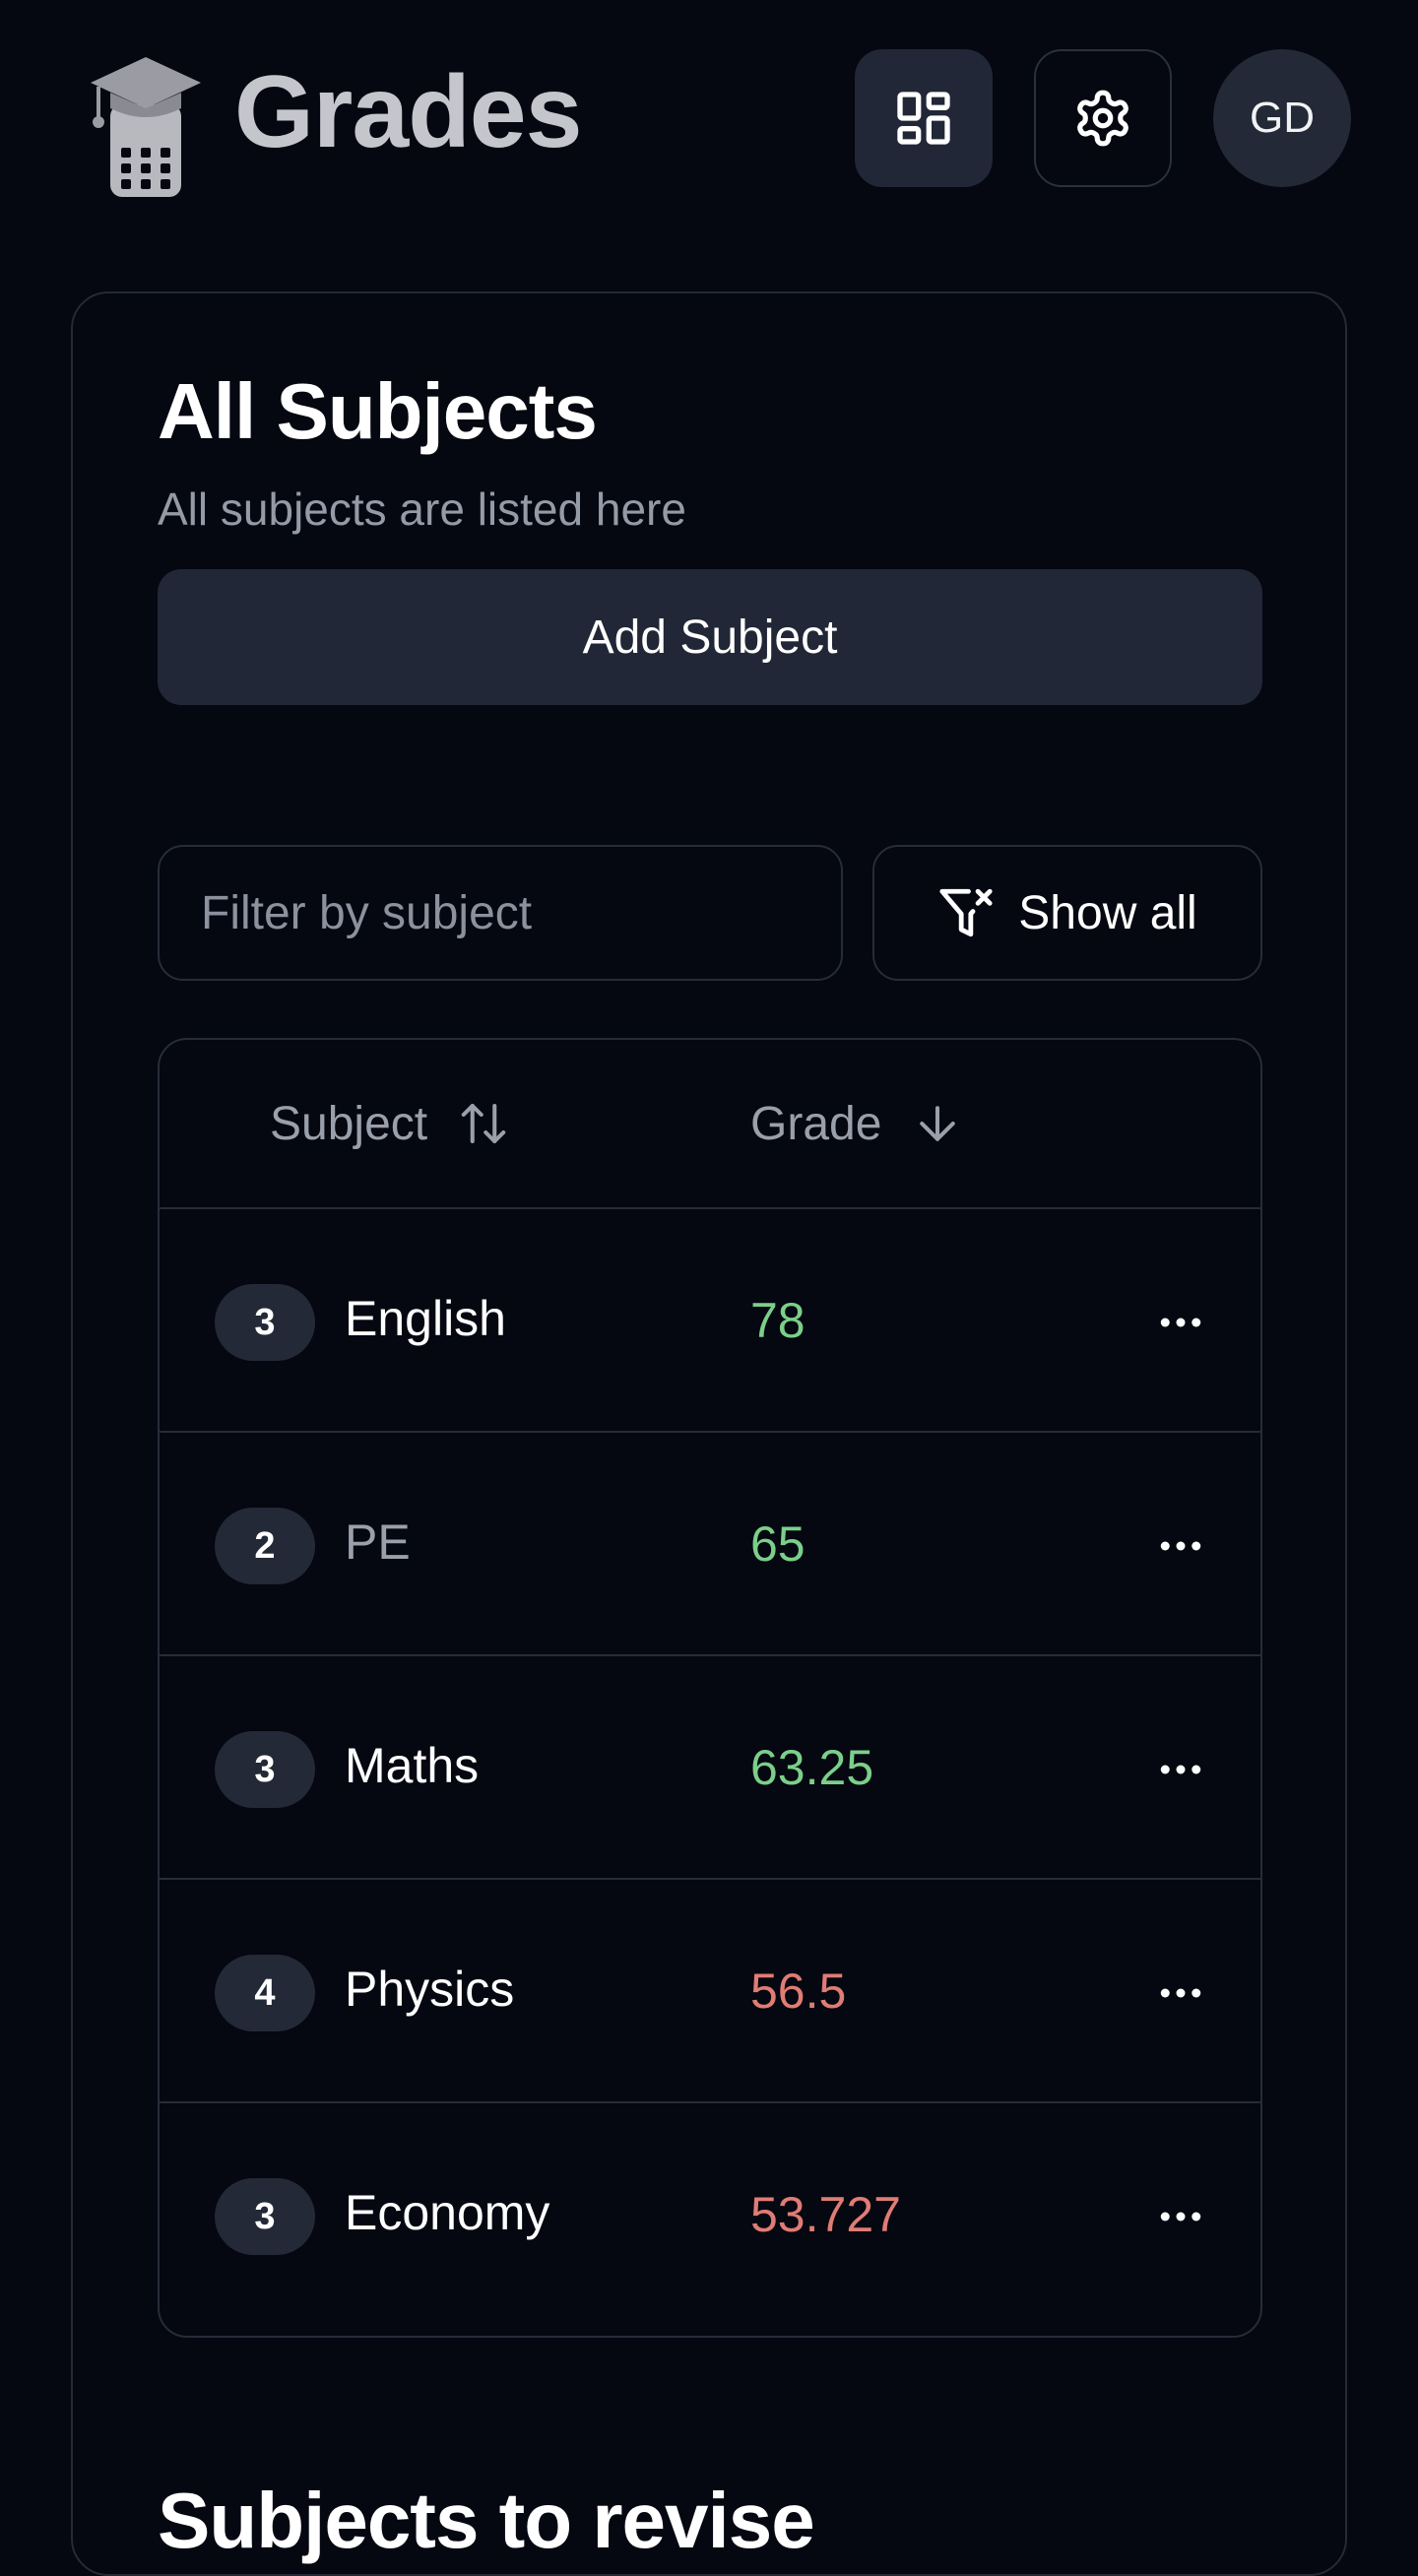 The image size is (1418, 2576). I want to click on filter-x-icon, so click(966, 912).